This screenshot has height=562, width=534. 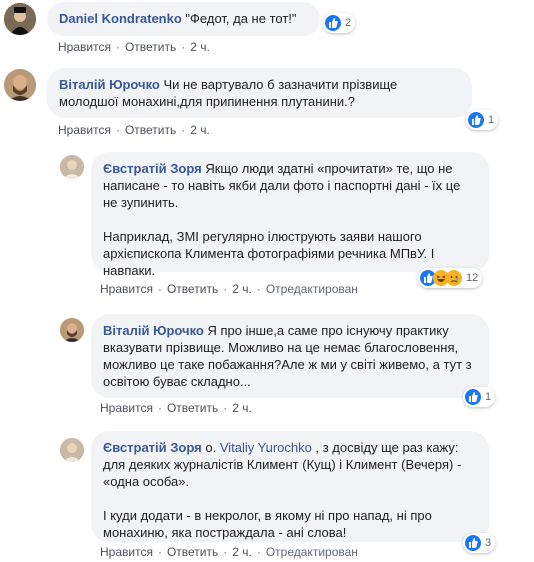 I want to click on reaction-count: 2, so click(x=348, y=23).